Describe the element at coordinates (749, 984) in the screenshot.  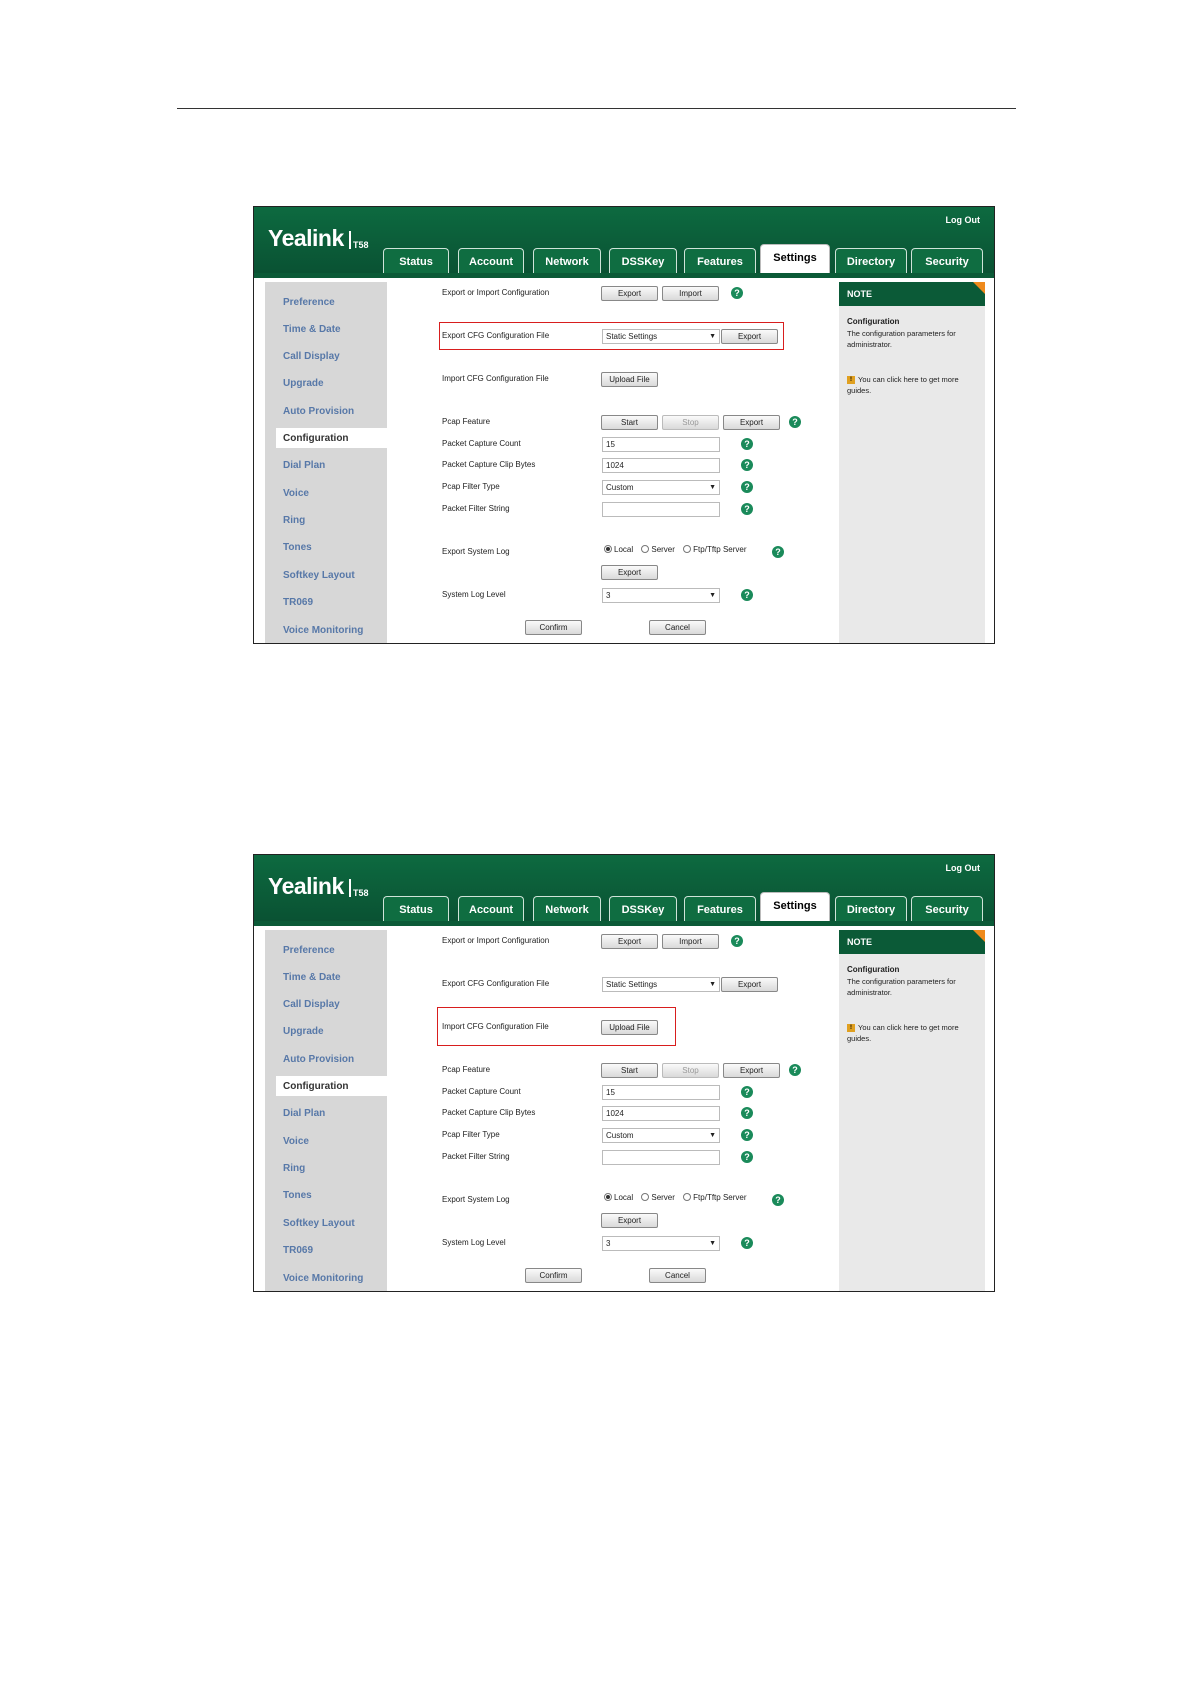
I see `export-cfg-button: Export` at that location.